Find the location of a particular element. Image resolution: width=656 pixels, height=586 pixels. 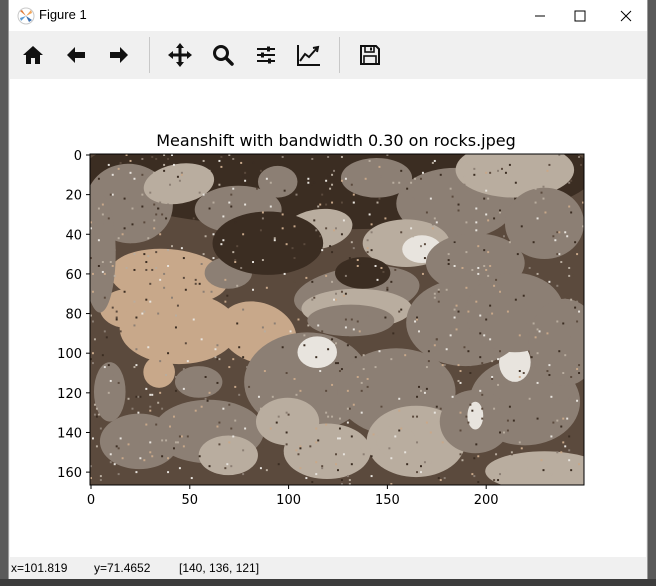

save-button is located at coordinates (370, 55).